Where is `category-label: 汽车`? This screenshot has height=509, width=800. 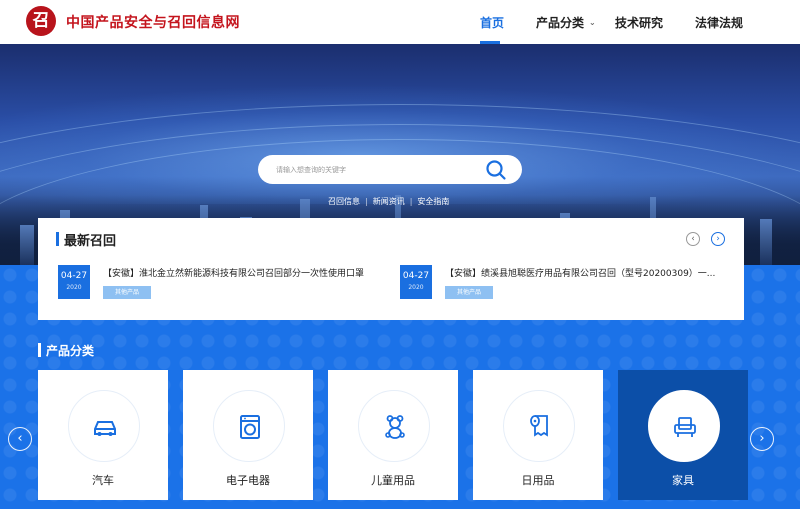 category-label: 汽车 is located at coordinates (103, 480).